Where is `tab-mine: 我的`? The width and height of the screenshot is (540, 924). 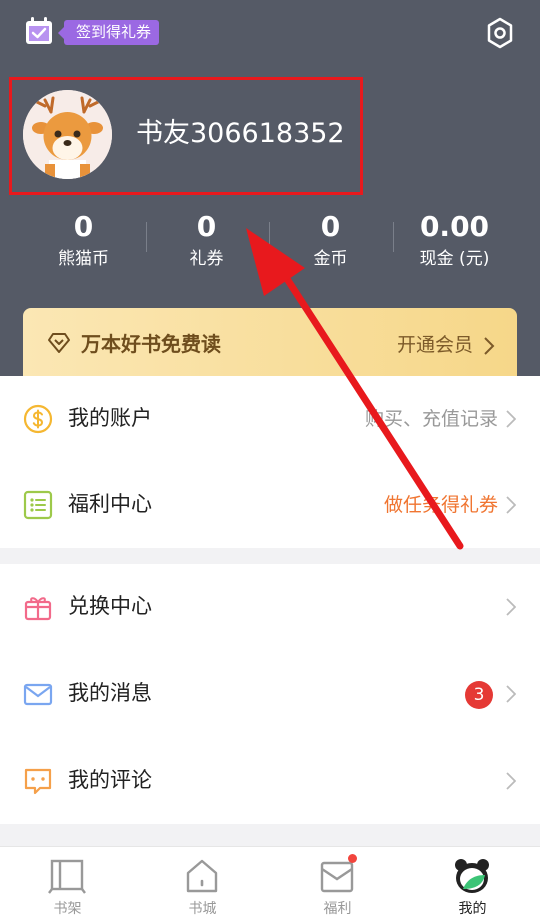 tab-mine: 我的 is located at coordinates (472, 885).